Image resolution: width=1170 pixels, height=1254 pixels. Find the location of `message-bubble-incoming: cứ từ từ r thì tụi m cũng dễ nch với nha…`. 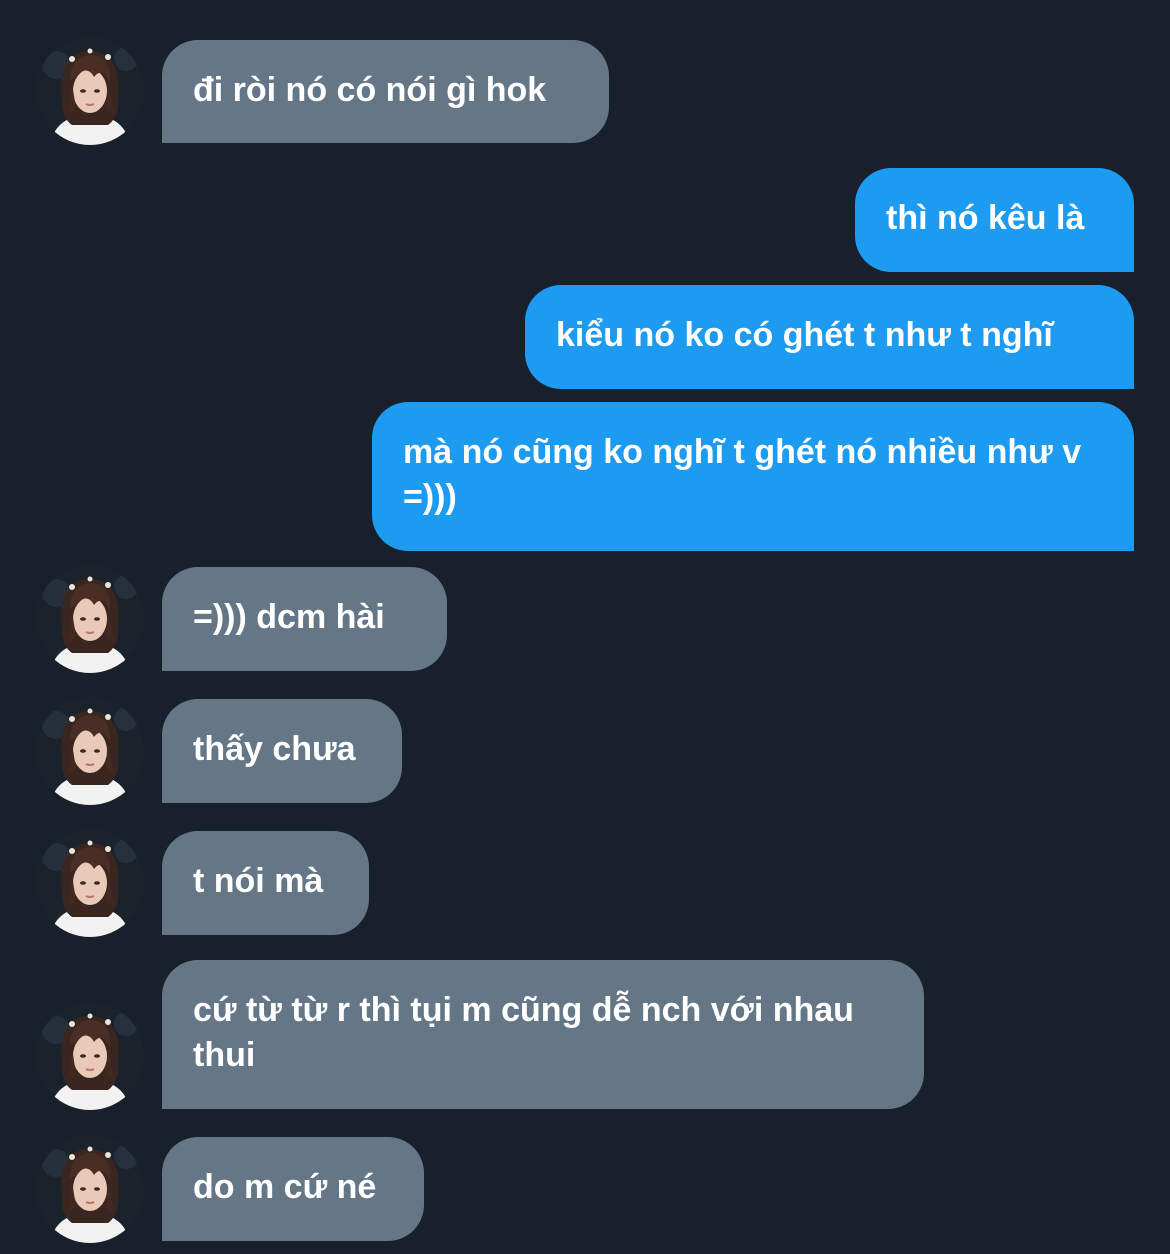

message-bubble-incoming: cứ từ từ r thì tụi m cũng dễ nch với nha… is located at coordinates (543, 1034).